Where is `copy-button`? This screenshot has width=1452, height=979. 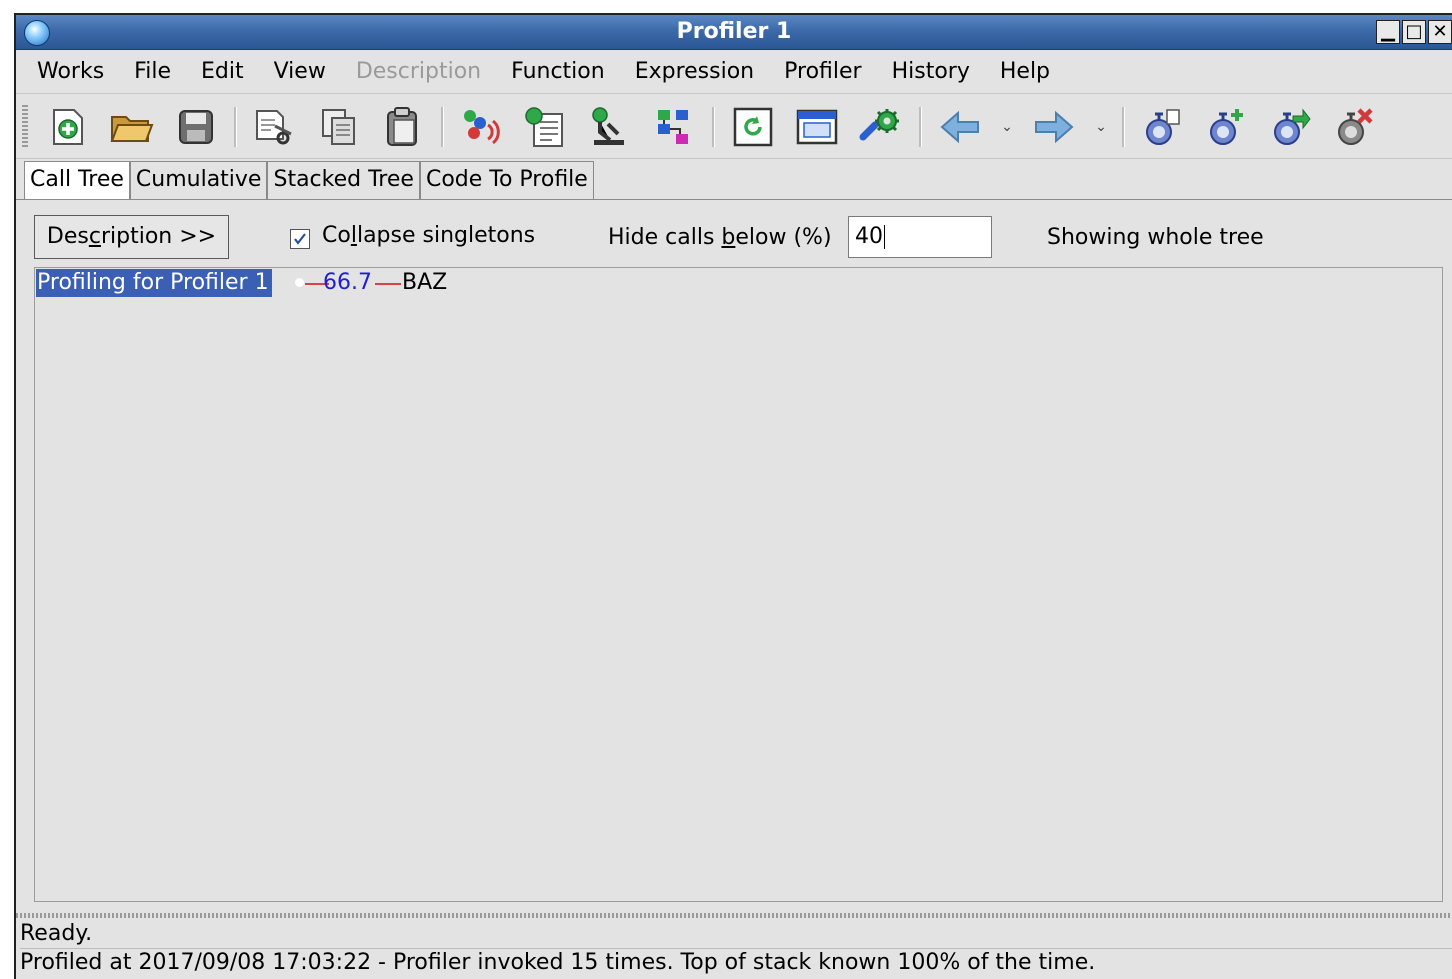
copy-button is located at coordinates (339, 127).